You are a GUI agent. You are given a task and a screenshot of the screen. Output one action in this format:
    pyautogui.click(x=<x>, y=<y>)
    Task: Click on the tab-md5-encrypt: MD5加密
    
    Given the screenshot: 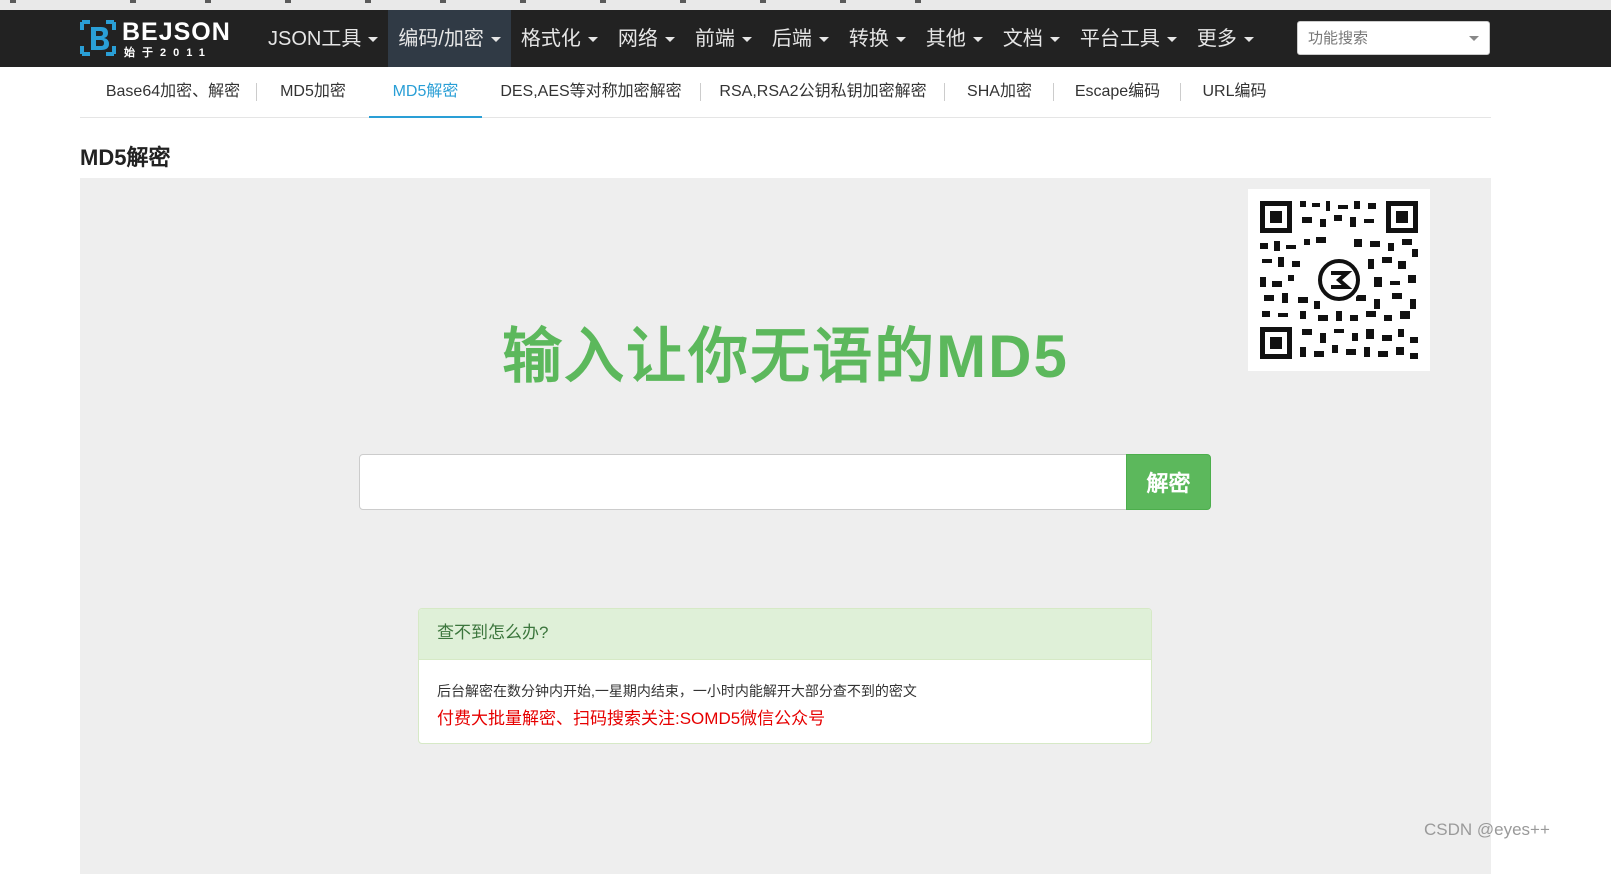 What is the action you would take?
    pyautogui.click(x=313, y=92)
    